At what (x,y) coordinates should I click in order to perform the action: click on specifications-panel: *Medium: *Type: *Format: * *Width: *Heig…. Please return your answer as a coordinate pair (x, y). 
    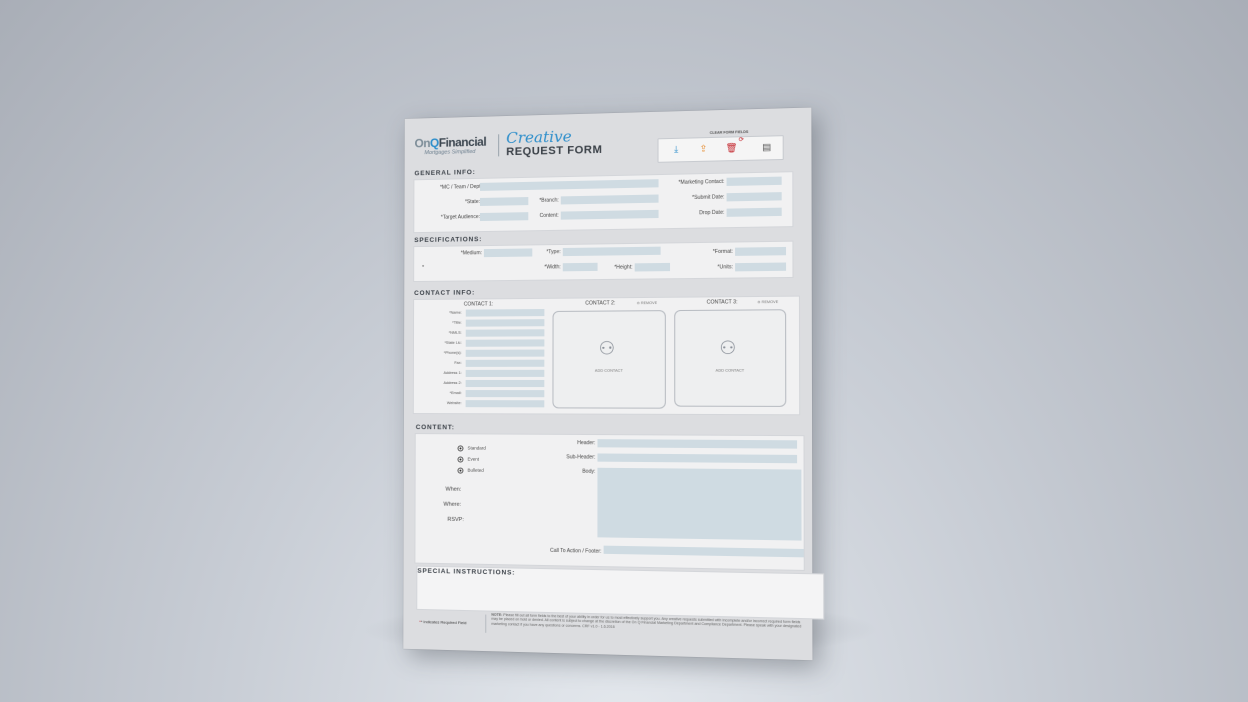
    Looking at the image, I should click on (603, 261).